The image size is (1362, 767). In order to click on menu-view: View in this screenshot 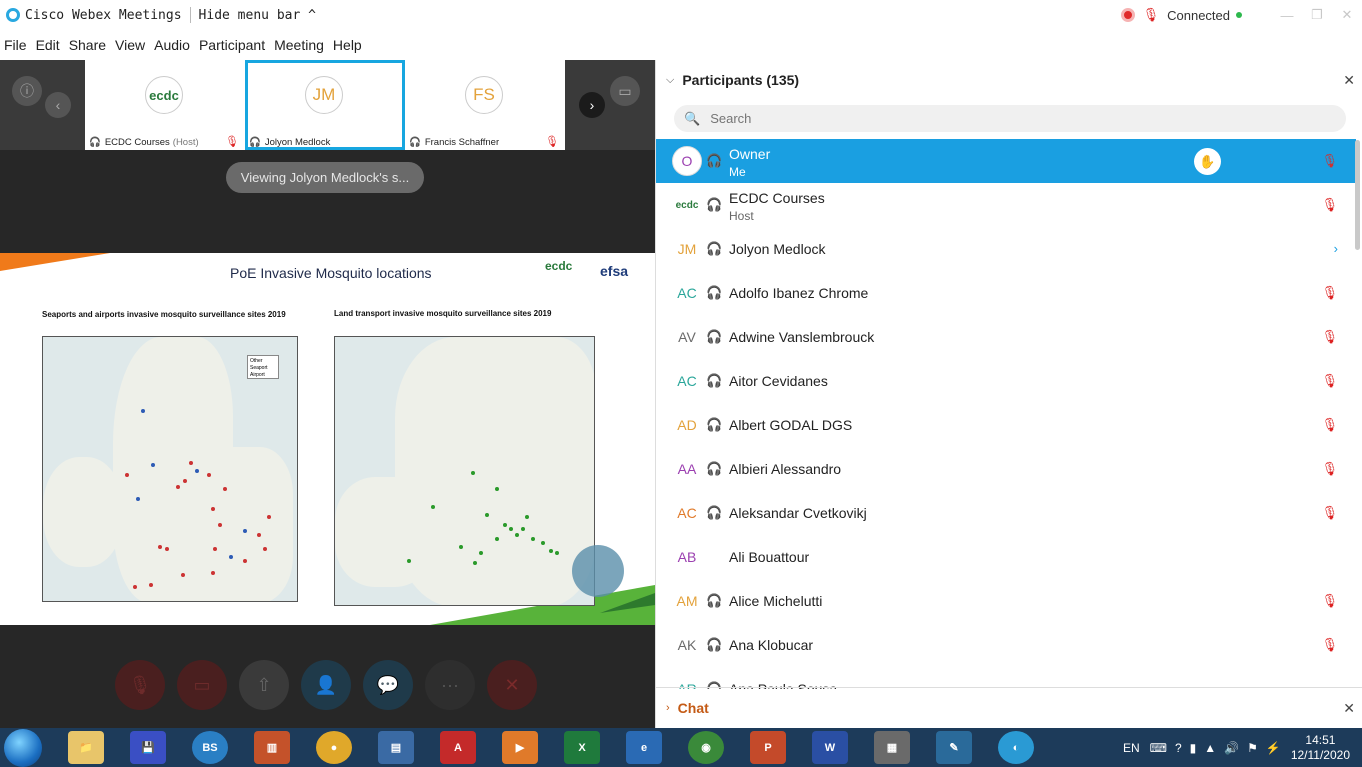, I will do `click(130, 45)`.